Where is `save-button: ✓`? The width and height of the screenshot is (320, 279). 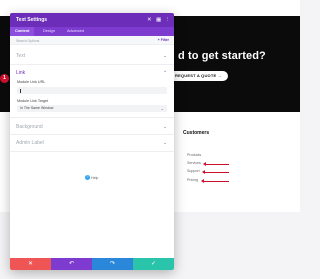 save-button: ✓ is located at coordinates (153, 264).